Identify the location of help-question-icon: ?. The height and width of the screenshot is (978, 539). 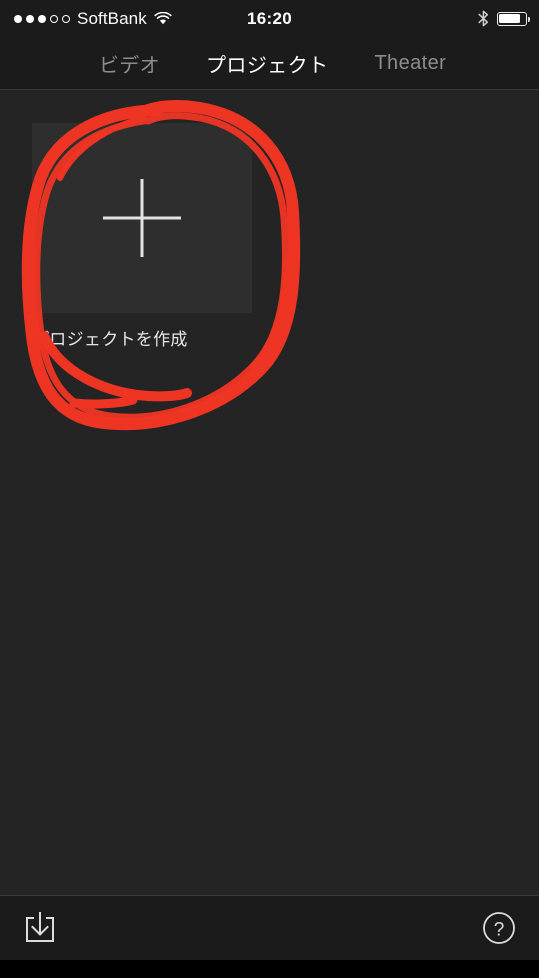
(499, 928).